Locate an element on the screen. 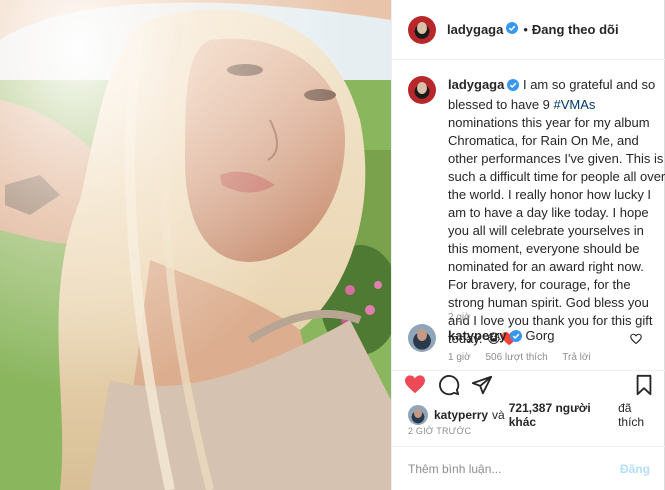 The height and width of the screenshot is (490, 665). comment-text: katyperry Gorg is located at coordinates (501, 336).